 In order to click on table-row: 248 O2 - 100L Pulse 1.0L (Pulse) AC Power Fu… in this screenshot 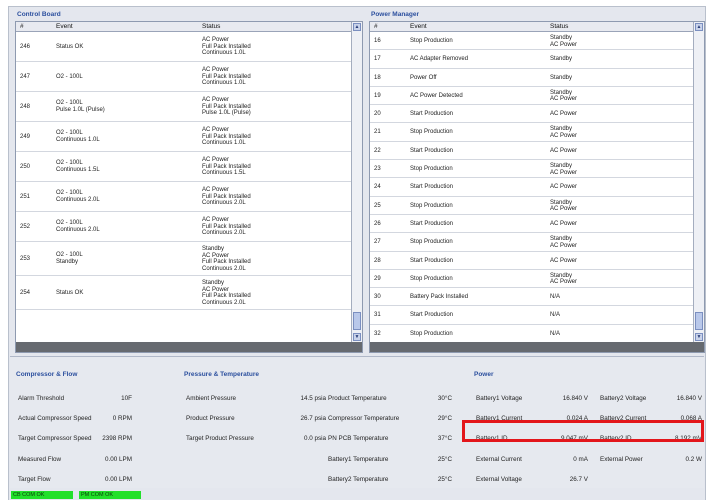, I will do `click(183, 107)`.